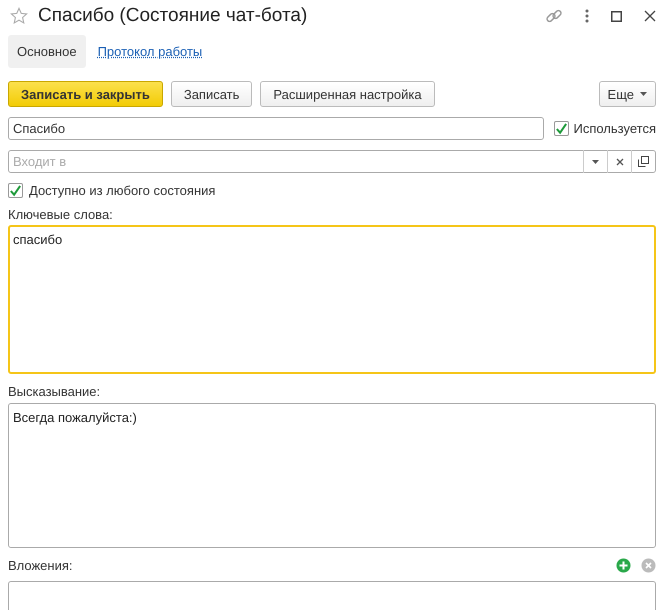 This screenshot has width=664, height=610. What do you see at coordinates (614, 128) in the screenshot?
I see `checkbox-label: Используется` at bounding box center [614, 128].